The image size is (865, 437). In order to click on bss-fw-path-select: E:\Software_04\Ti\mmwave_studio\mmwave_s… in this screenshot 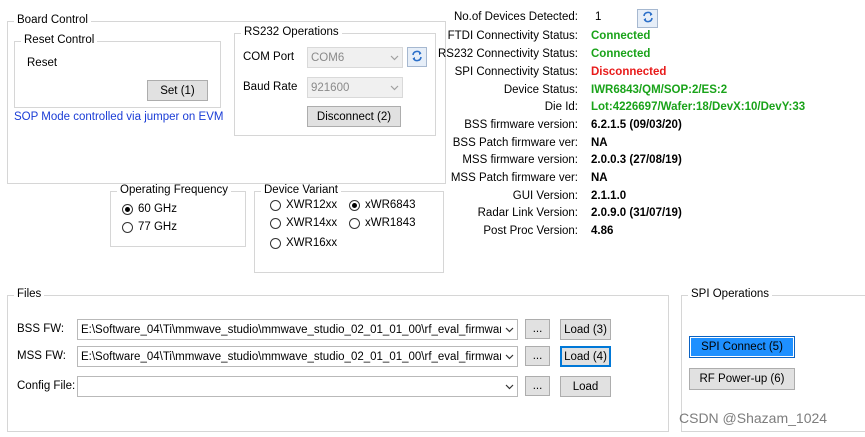, I will do `click(297, 329)`.